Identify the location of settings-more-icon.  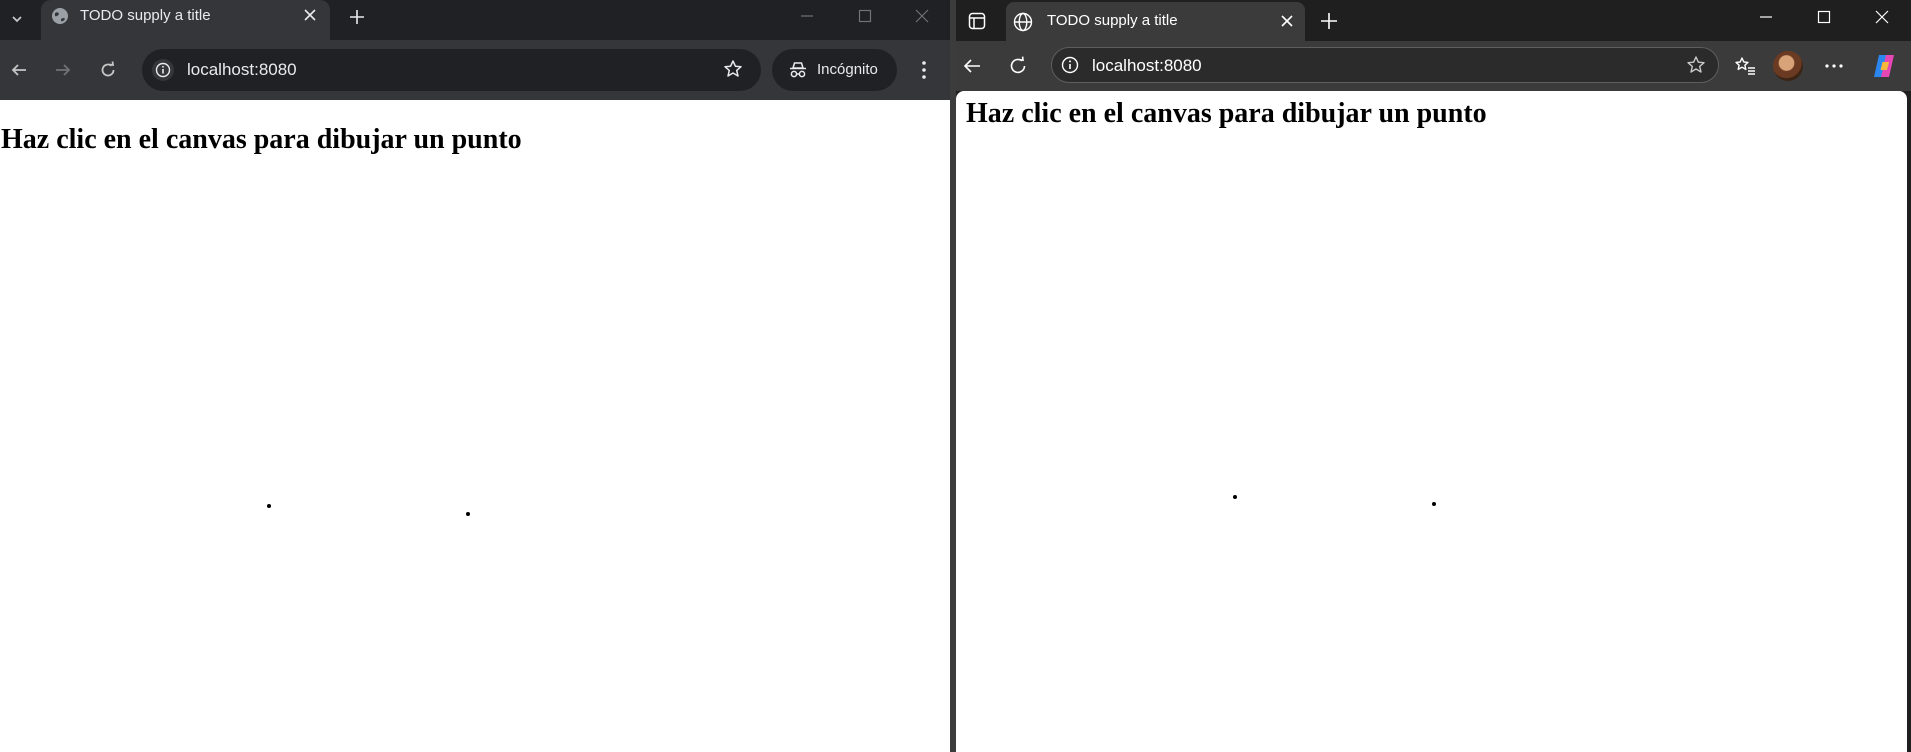
(1834, 66).